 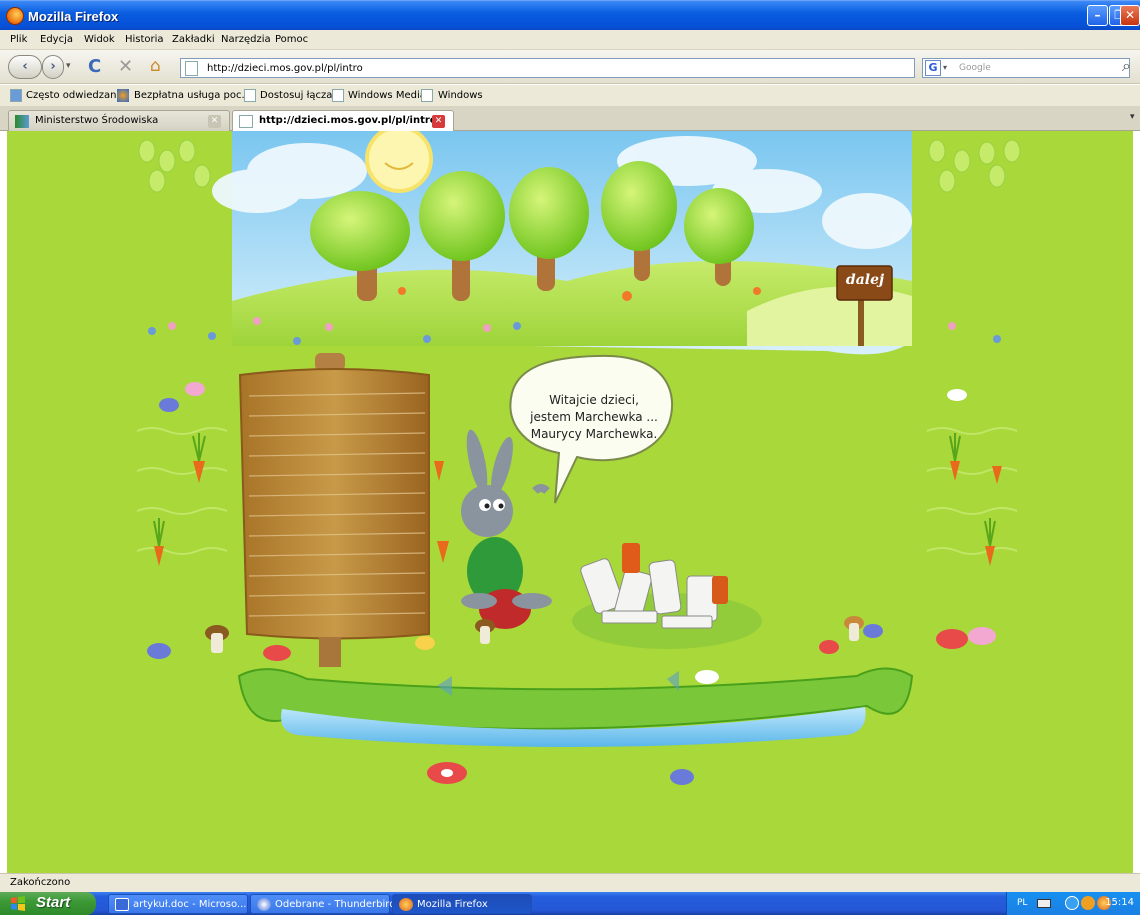 I want to click on home-icon: ⌂, so click(x=155, y=66).